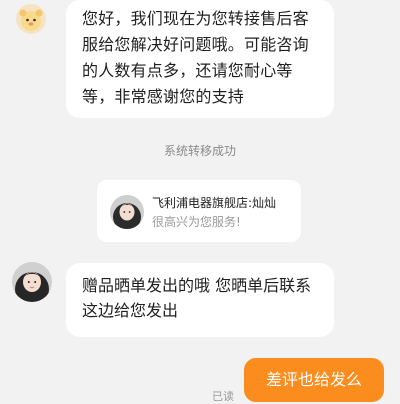 The image size is (400, 404). Describe the element at coordinates (196, 222) in the screenshot. I see `agent-card-subtitle: 很高兴为您服务!` at that location.